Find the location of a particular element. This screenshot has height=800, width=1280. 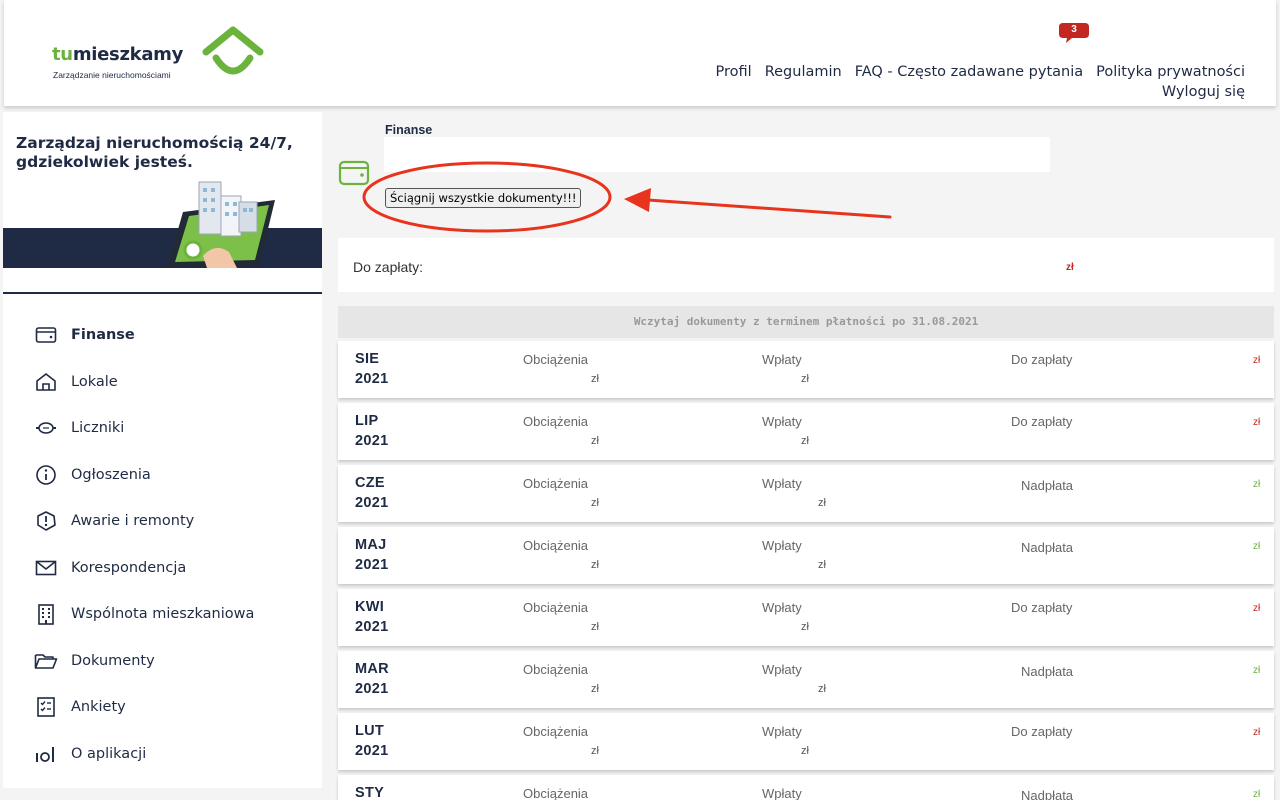

checklist-icon is located at coordinates (46, 707).